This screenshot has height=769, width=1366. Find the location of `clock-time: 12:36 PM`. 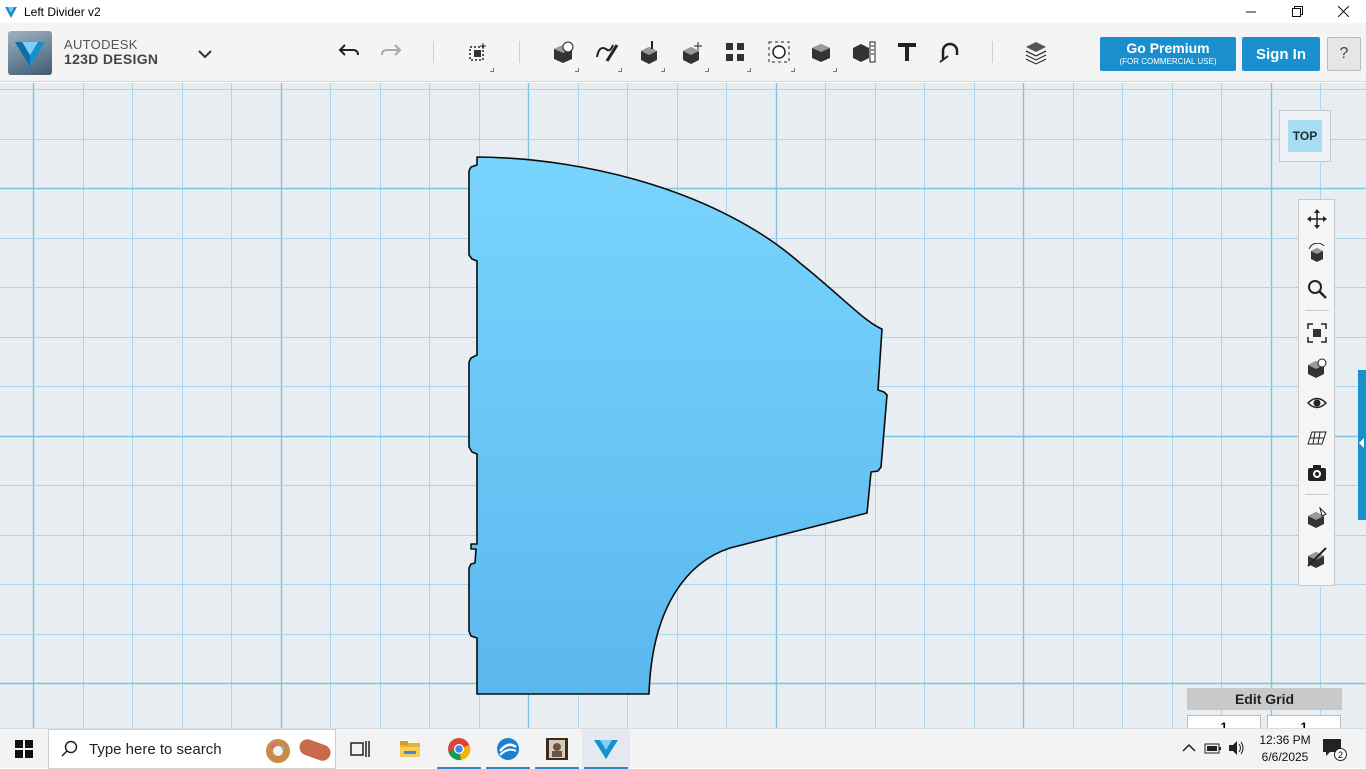

clock-time: 12:36 PM is located at coordinates (1285, 740).